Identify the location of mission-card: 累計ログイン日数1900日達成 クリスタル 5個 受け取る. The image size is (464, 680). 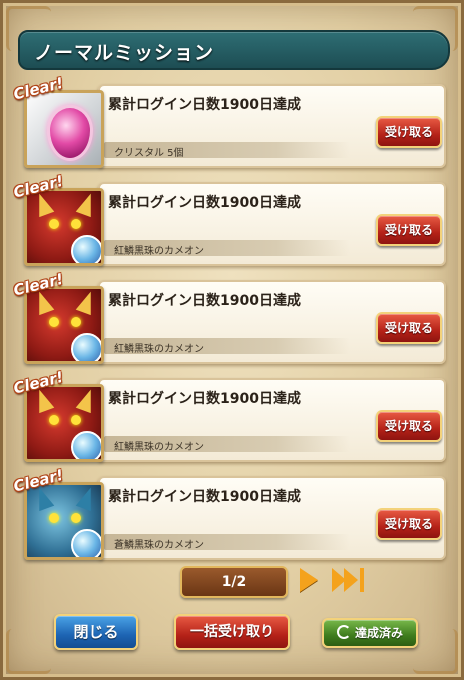
(272, 126).